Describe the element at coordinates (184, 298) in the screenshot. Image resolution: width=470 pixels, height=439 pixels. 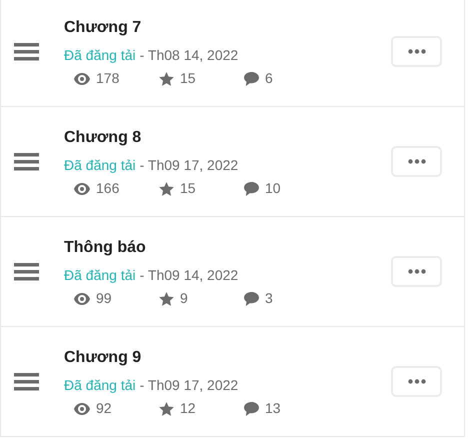
I see `vote-count: 9` at that location.